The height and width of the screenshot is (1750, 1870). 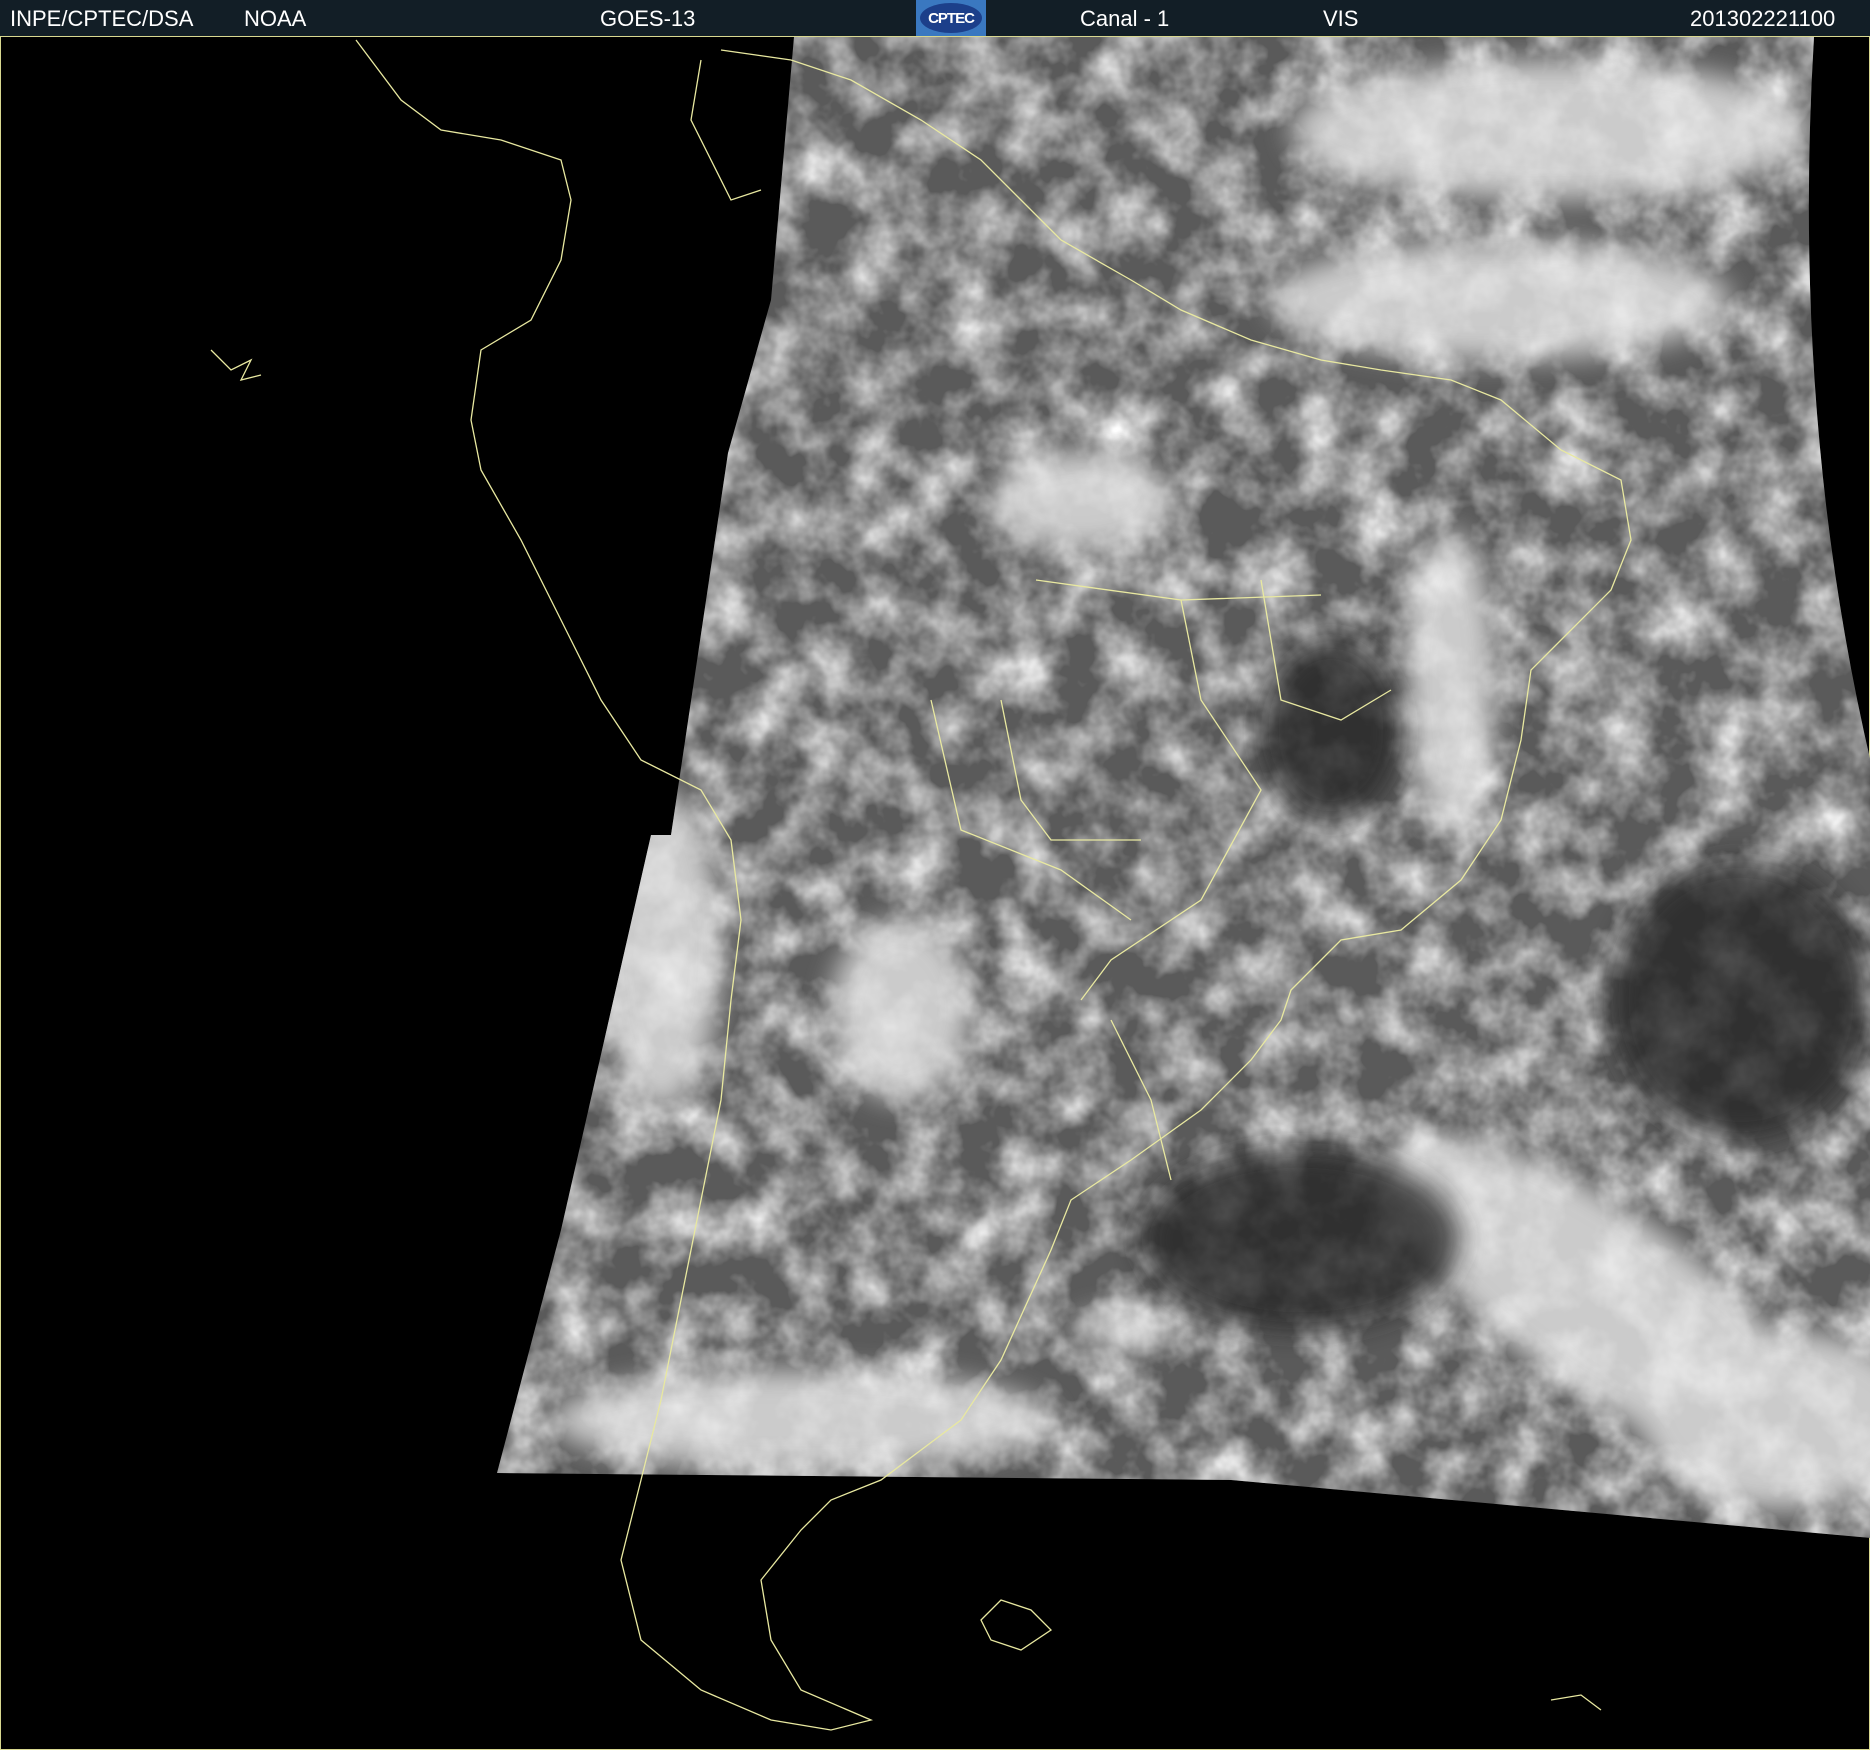 I want to click on cptec-logo: CPTEC, so click(x=951, y=18).